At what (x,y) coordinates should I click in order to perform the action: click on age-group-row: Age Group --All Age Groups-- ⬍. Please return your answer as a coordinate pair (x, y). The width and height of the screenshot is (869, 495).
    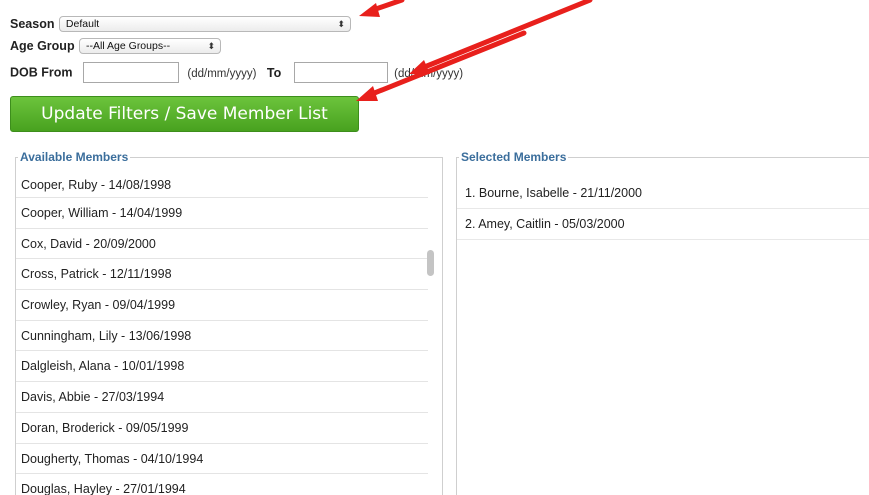
    Looking at the image, I should click on (116, 46).